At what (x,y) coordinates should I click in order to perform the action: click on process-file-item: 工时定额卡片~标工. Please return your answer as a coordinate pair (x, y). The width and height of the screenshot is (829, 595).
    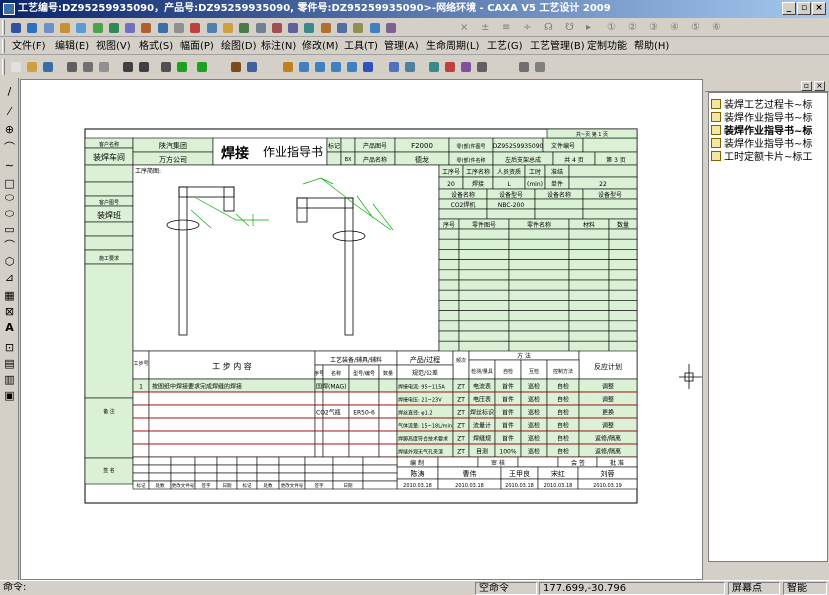
    Looking at the image, I should click on (761, 157).